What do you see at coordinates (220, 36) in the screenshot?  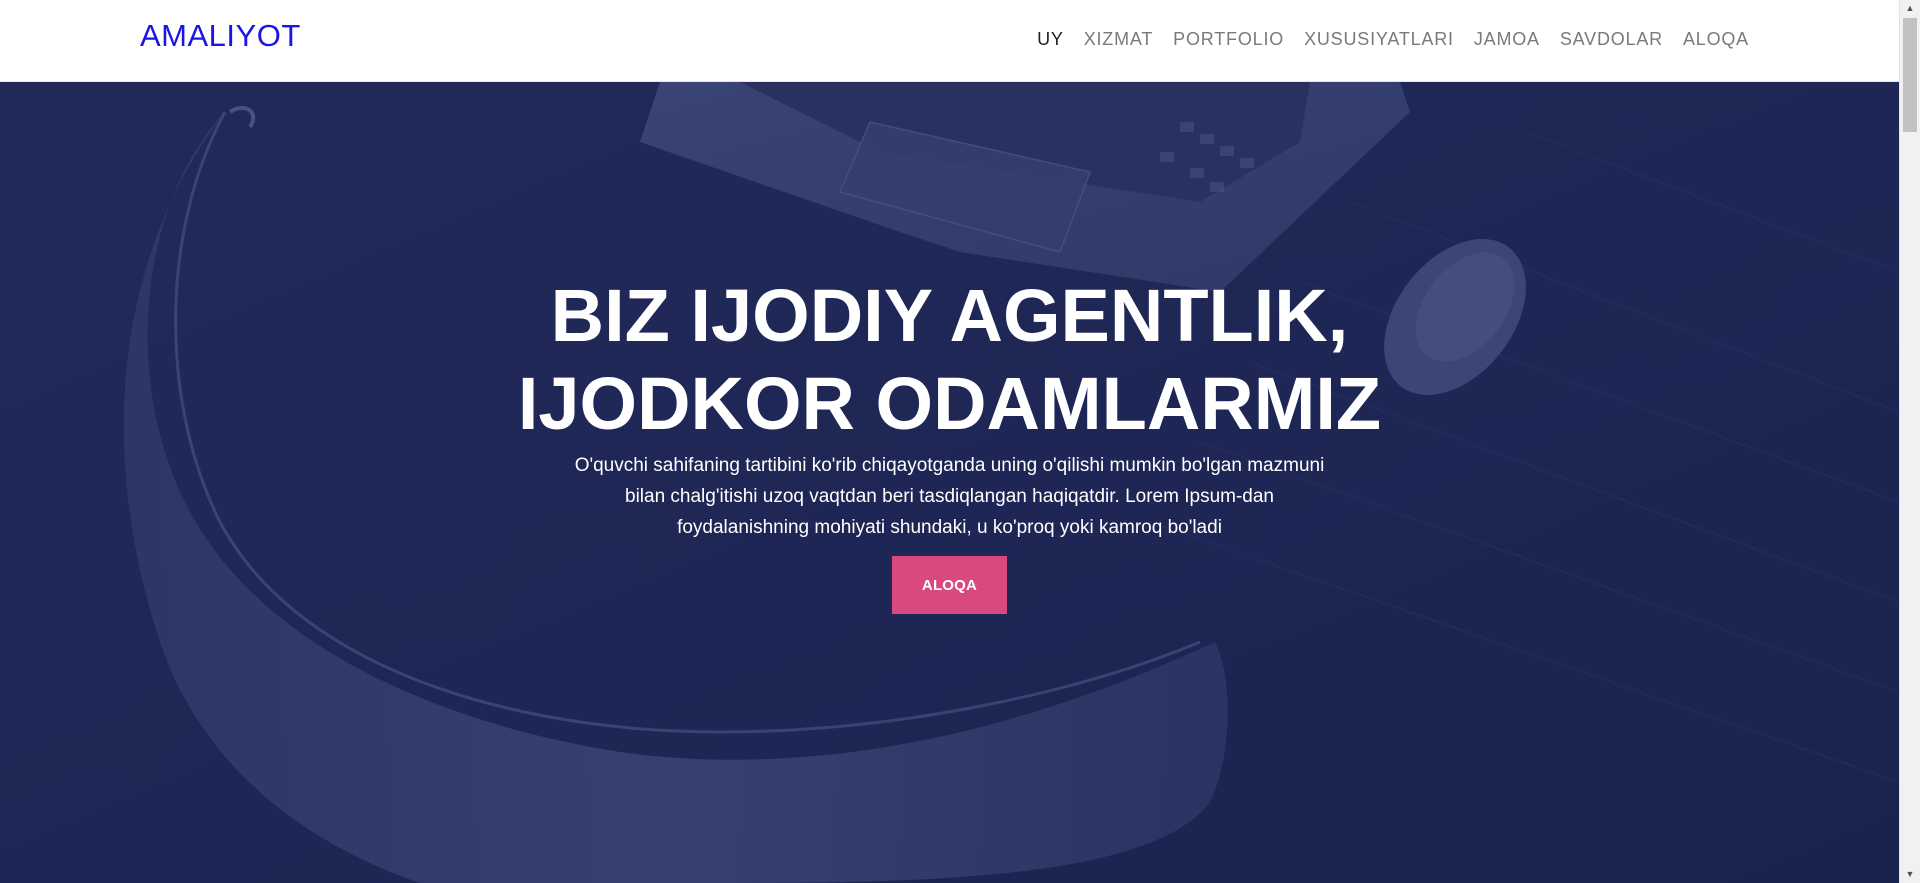 I see `brand-logo: AMALIYOT` at bounding box center [220, 36].